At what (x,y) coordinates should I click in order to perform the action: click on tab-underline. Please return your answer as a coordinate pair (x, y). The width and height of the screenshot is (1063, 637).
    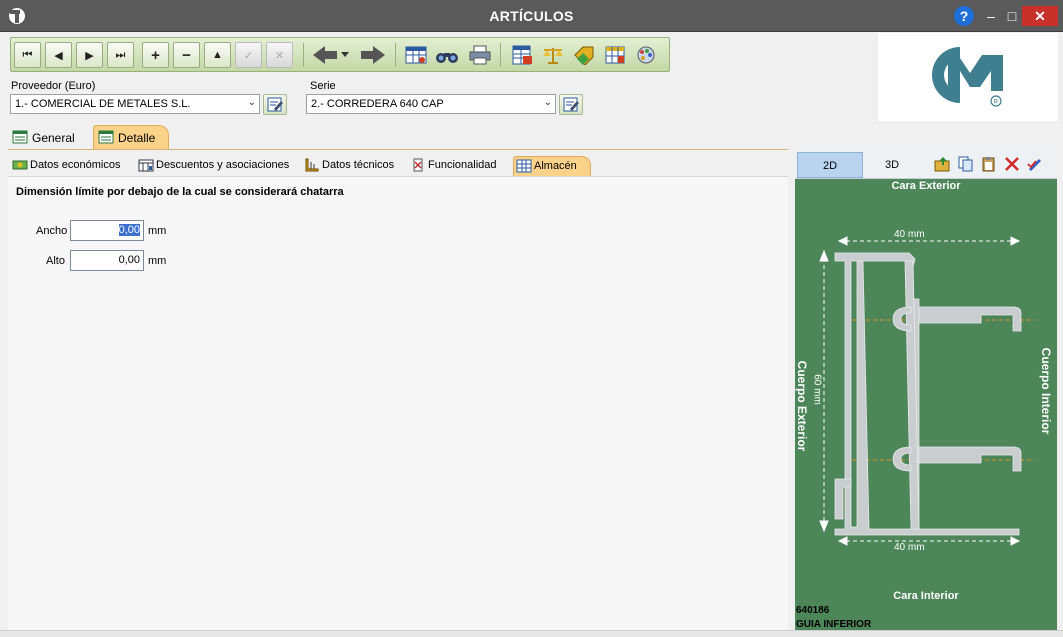
    Looking at the image, I should click on (398, 149).